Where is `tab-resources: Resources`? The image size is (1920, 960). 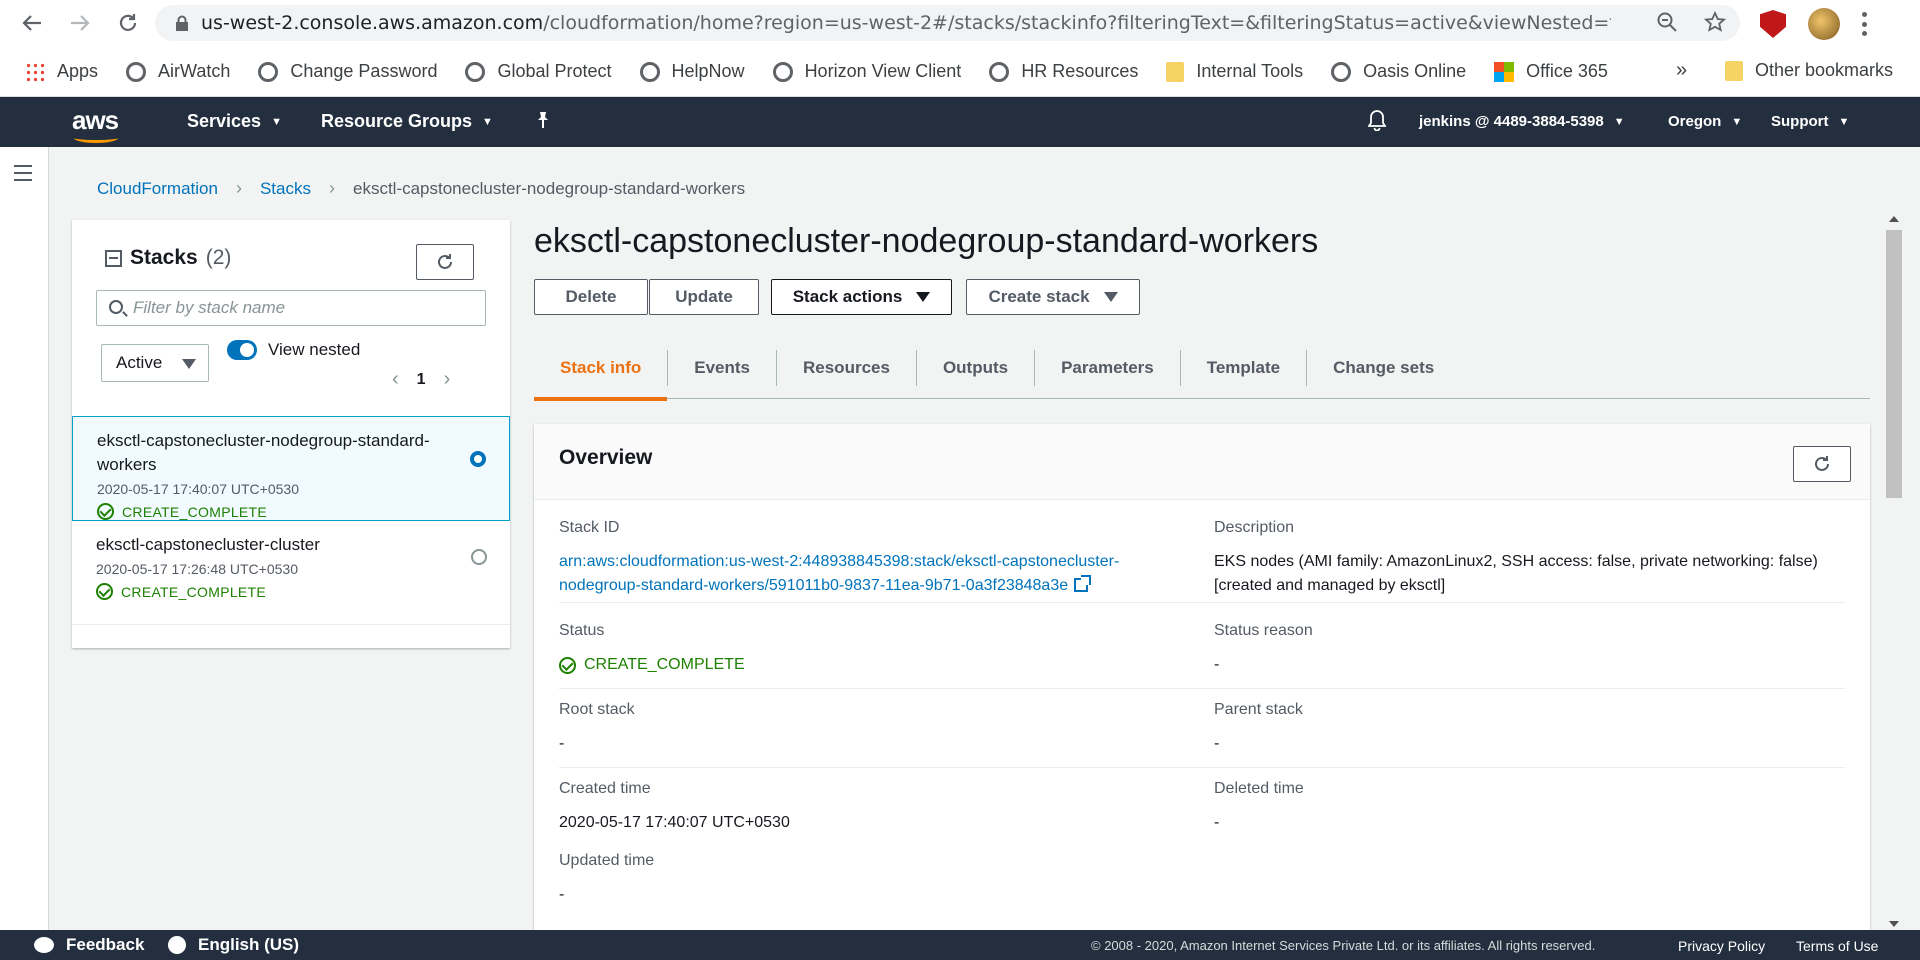
tab-resources: Resources is located at coordinates (847, 367).